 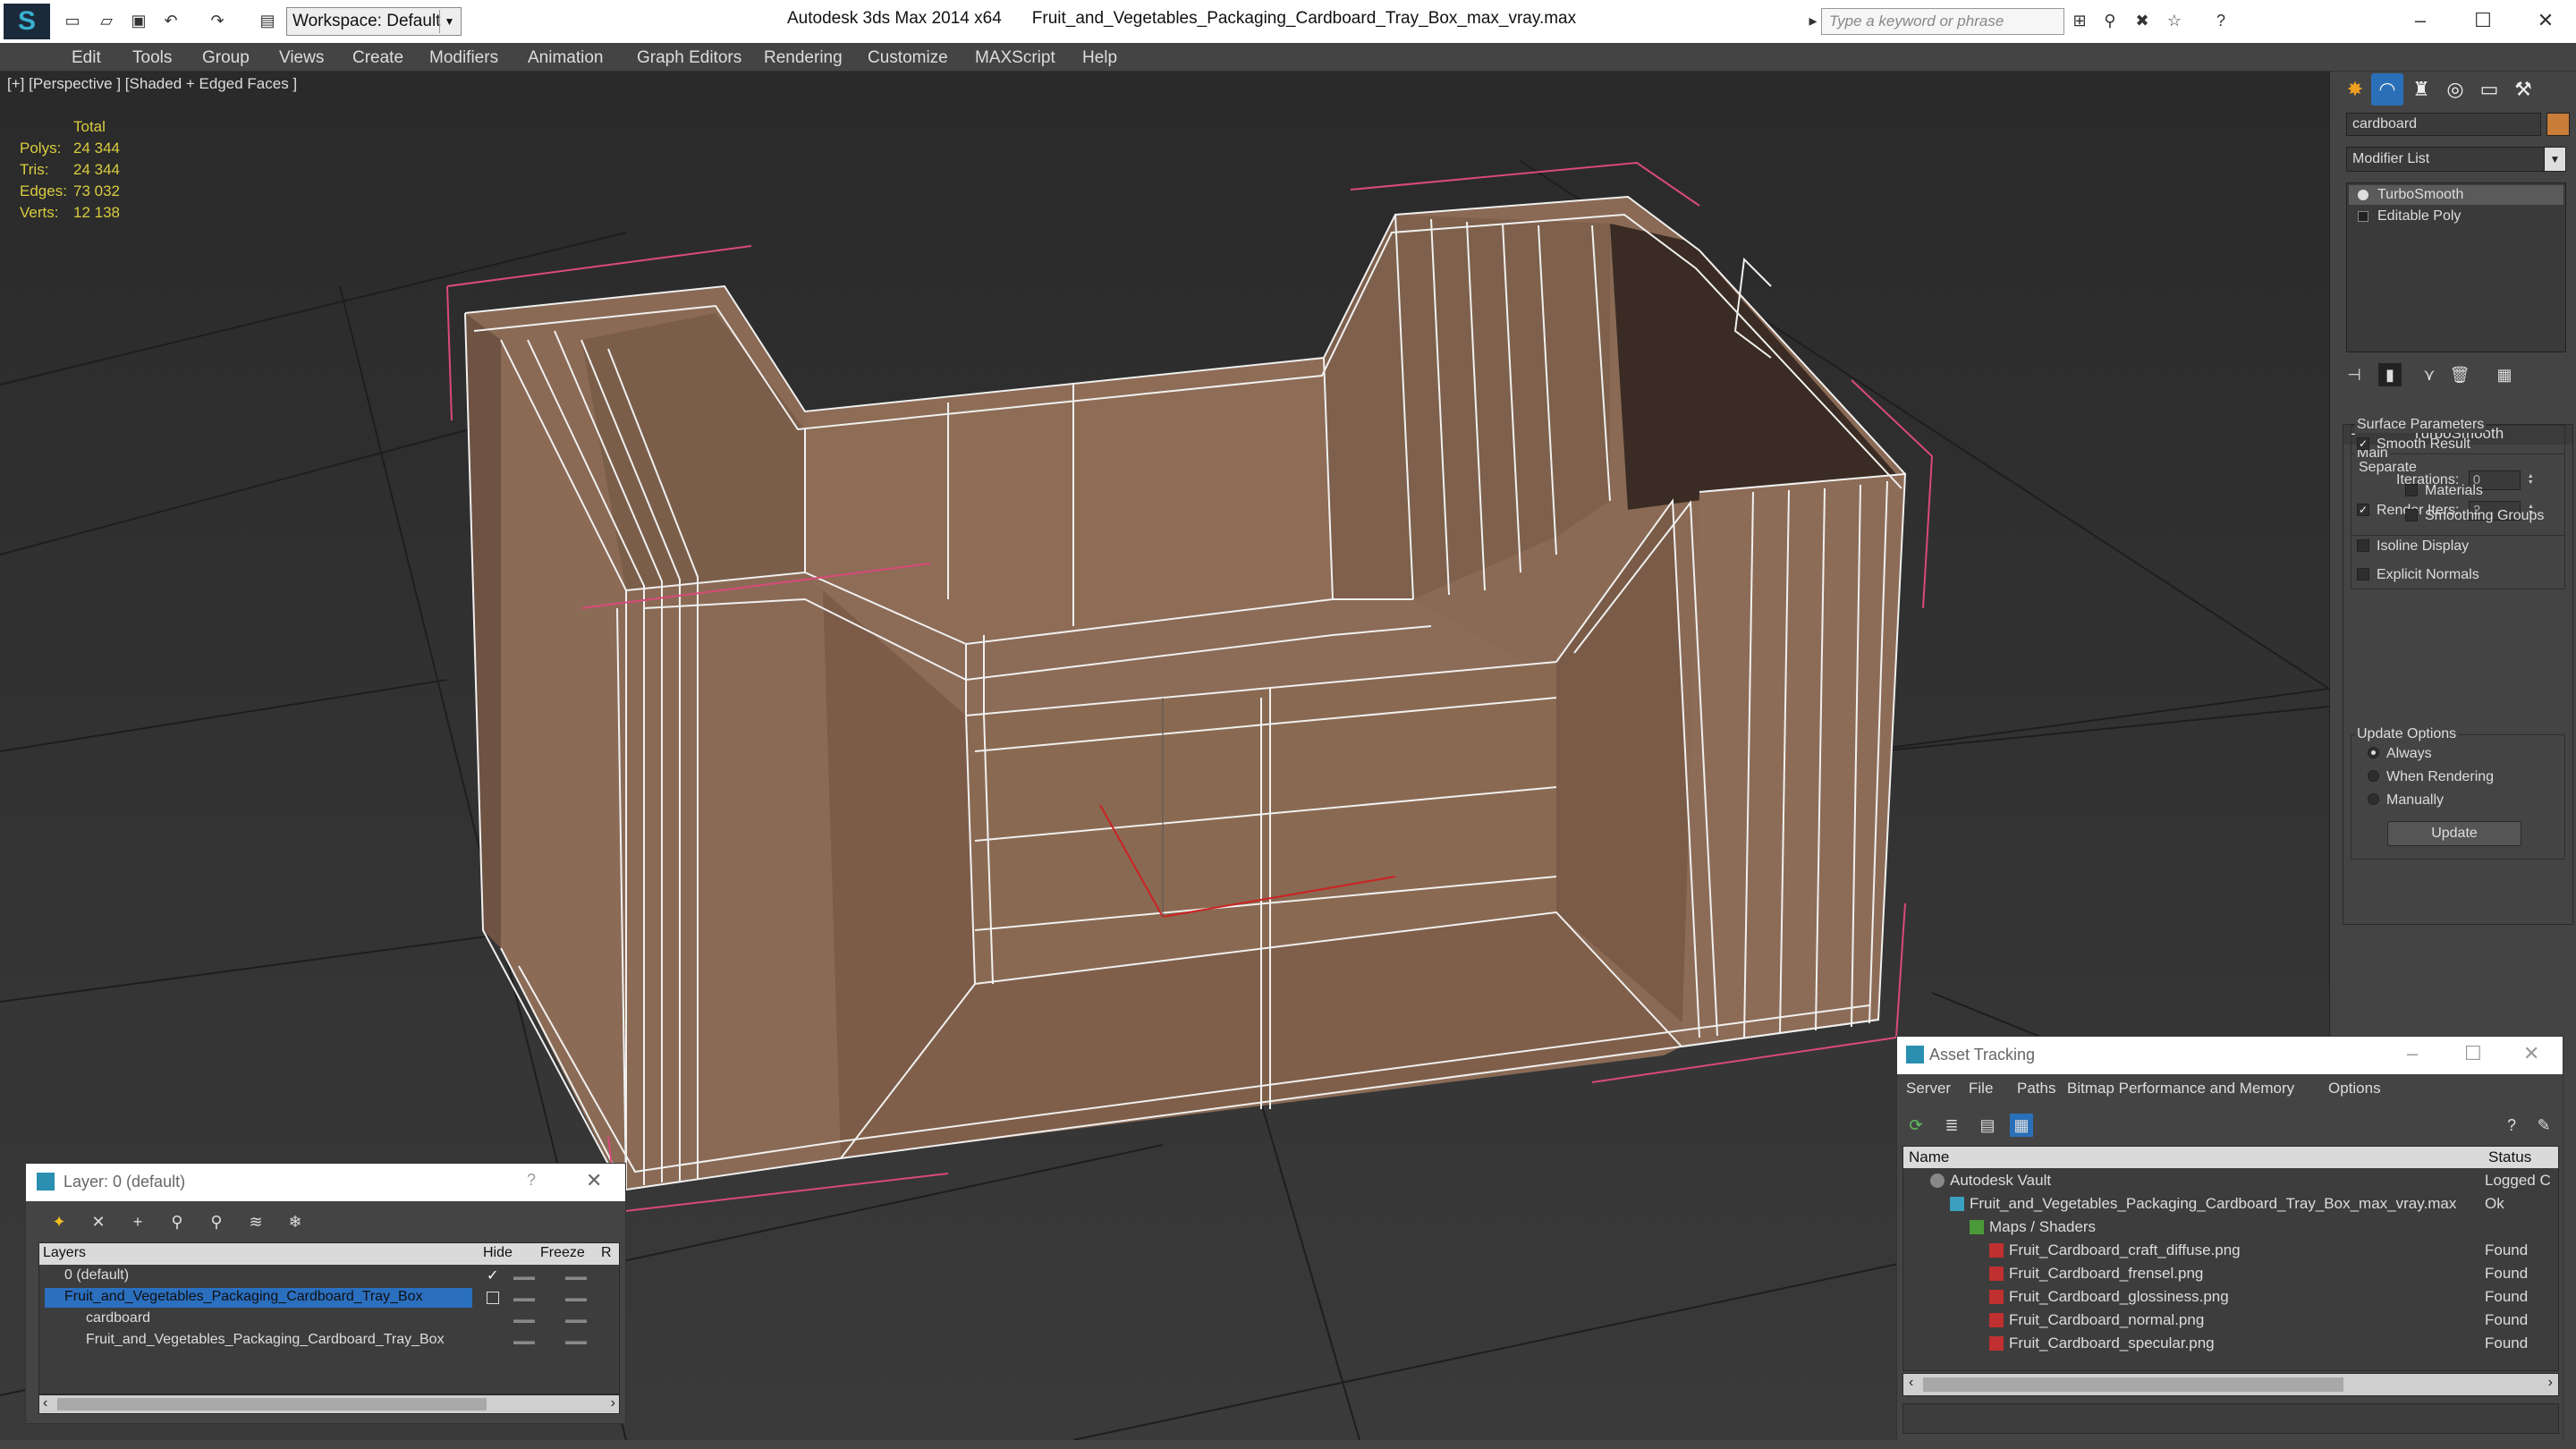 What do you see at coordinates (1987, 1125) in the screenshot?
I see `thumbnail-view-icon: ▤` at bounding box center [1987, 1125].